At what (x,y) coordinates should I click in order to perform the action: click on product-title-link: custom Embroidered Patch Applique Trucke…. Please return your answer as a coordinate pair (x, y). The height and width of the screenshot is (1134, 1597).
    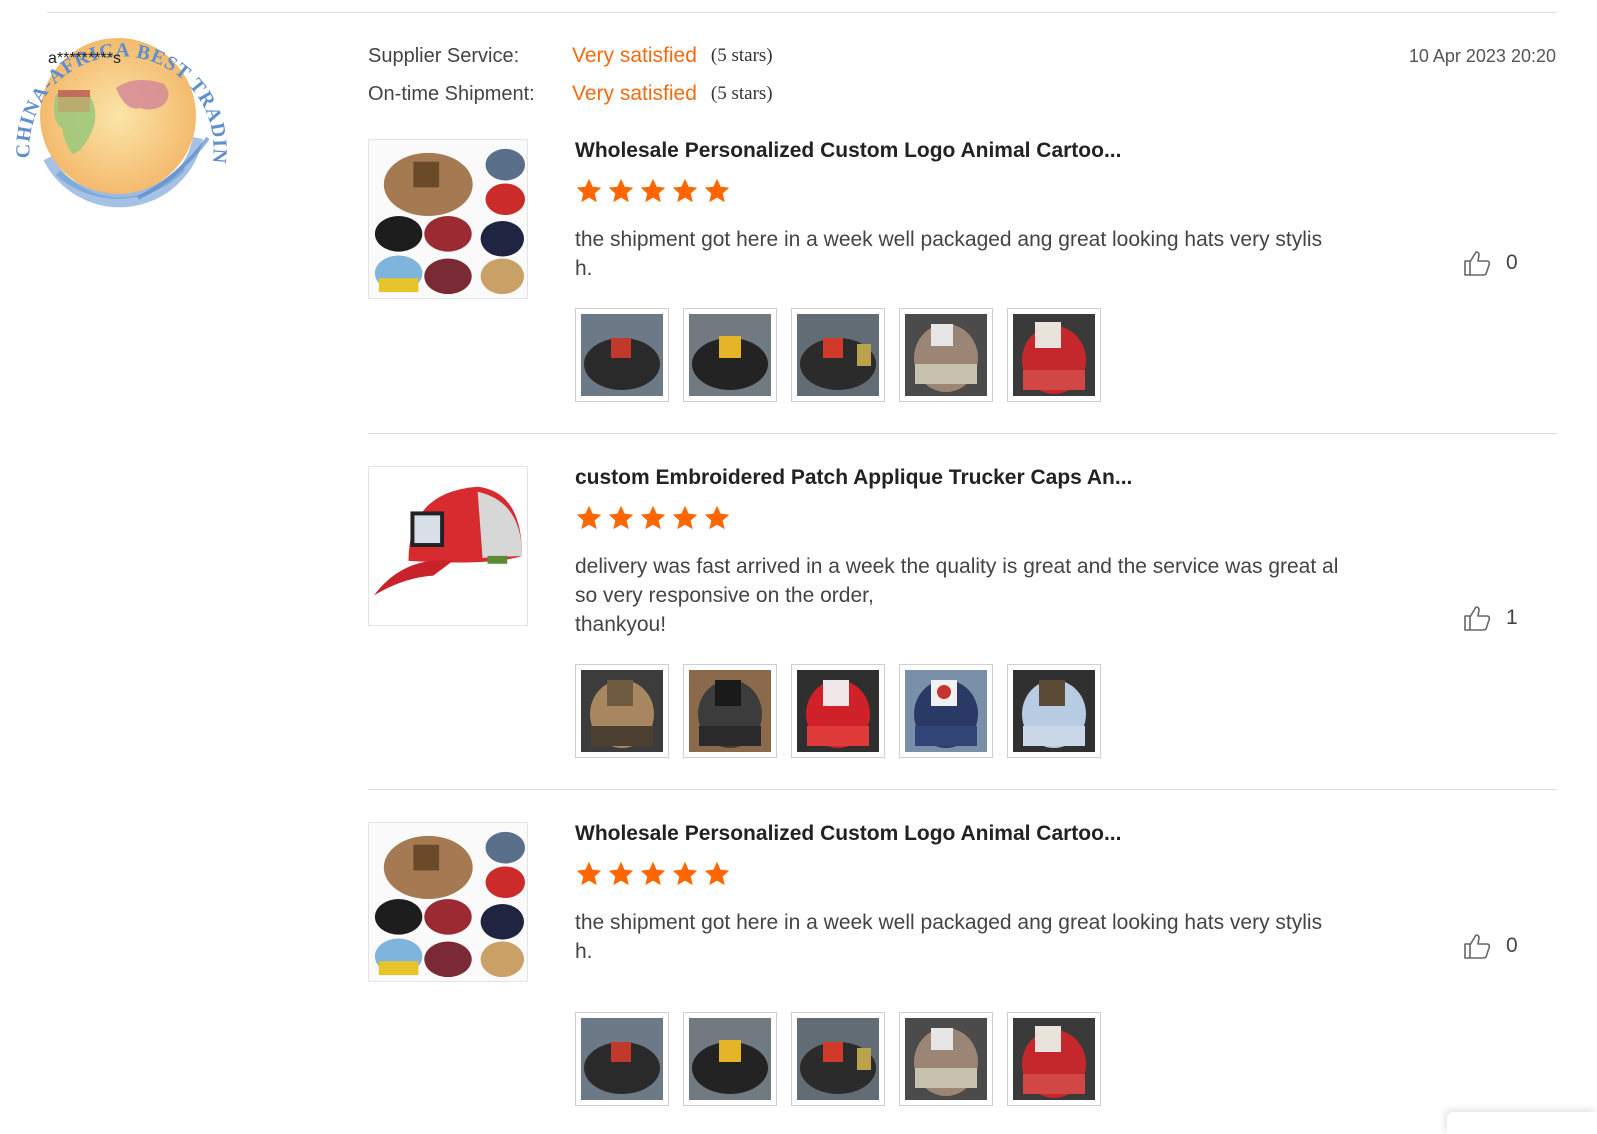
    Looking at the image, I should click on (853, 478).